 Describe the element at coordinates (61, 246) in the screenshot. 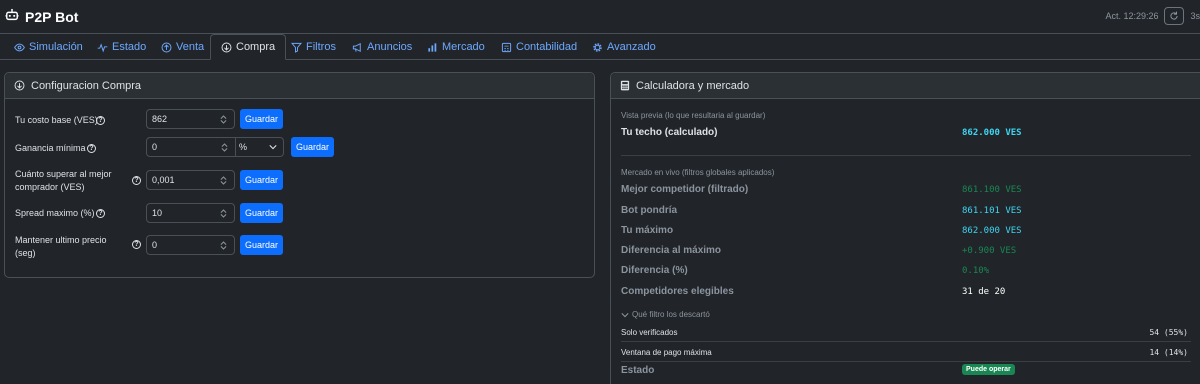

I see `field-label-mantener: Mantener ultimo precio (seg)` at that location.